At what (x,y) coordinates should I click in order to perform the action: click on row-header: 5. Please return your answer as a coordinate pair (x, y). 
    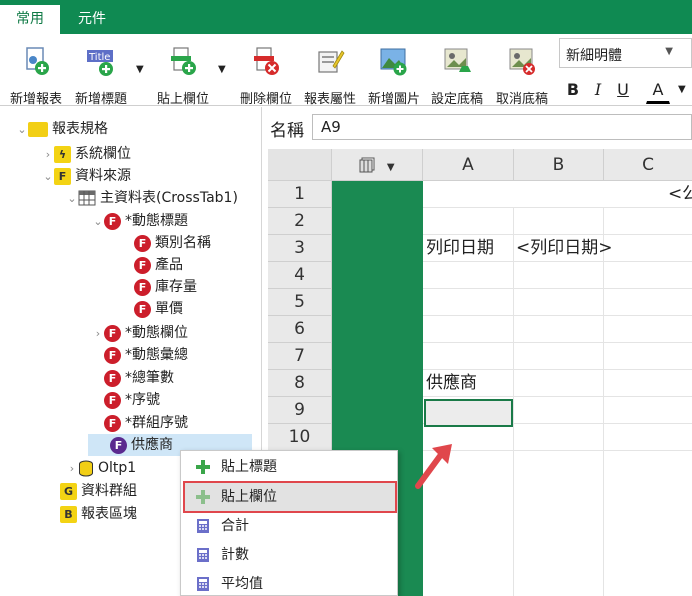
    Looking at the image, I should click on (300, 302).